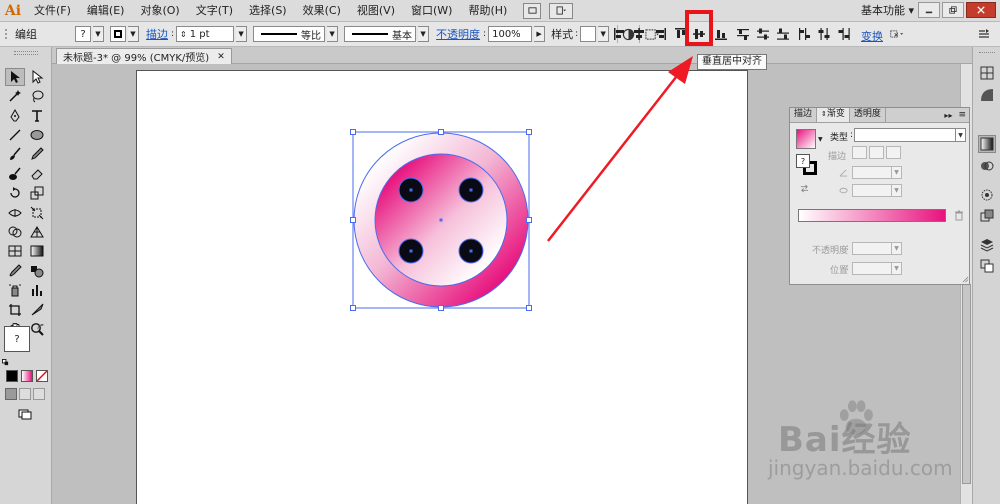 This screenshot has width=1000, height=504. What do you see at coordinates (877, 172) in the screenshot?
I see `angle-input: ▼` at bounding box center [877, 172].